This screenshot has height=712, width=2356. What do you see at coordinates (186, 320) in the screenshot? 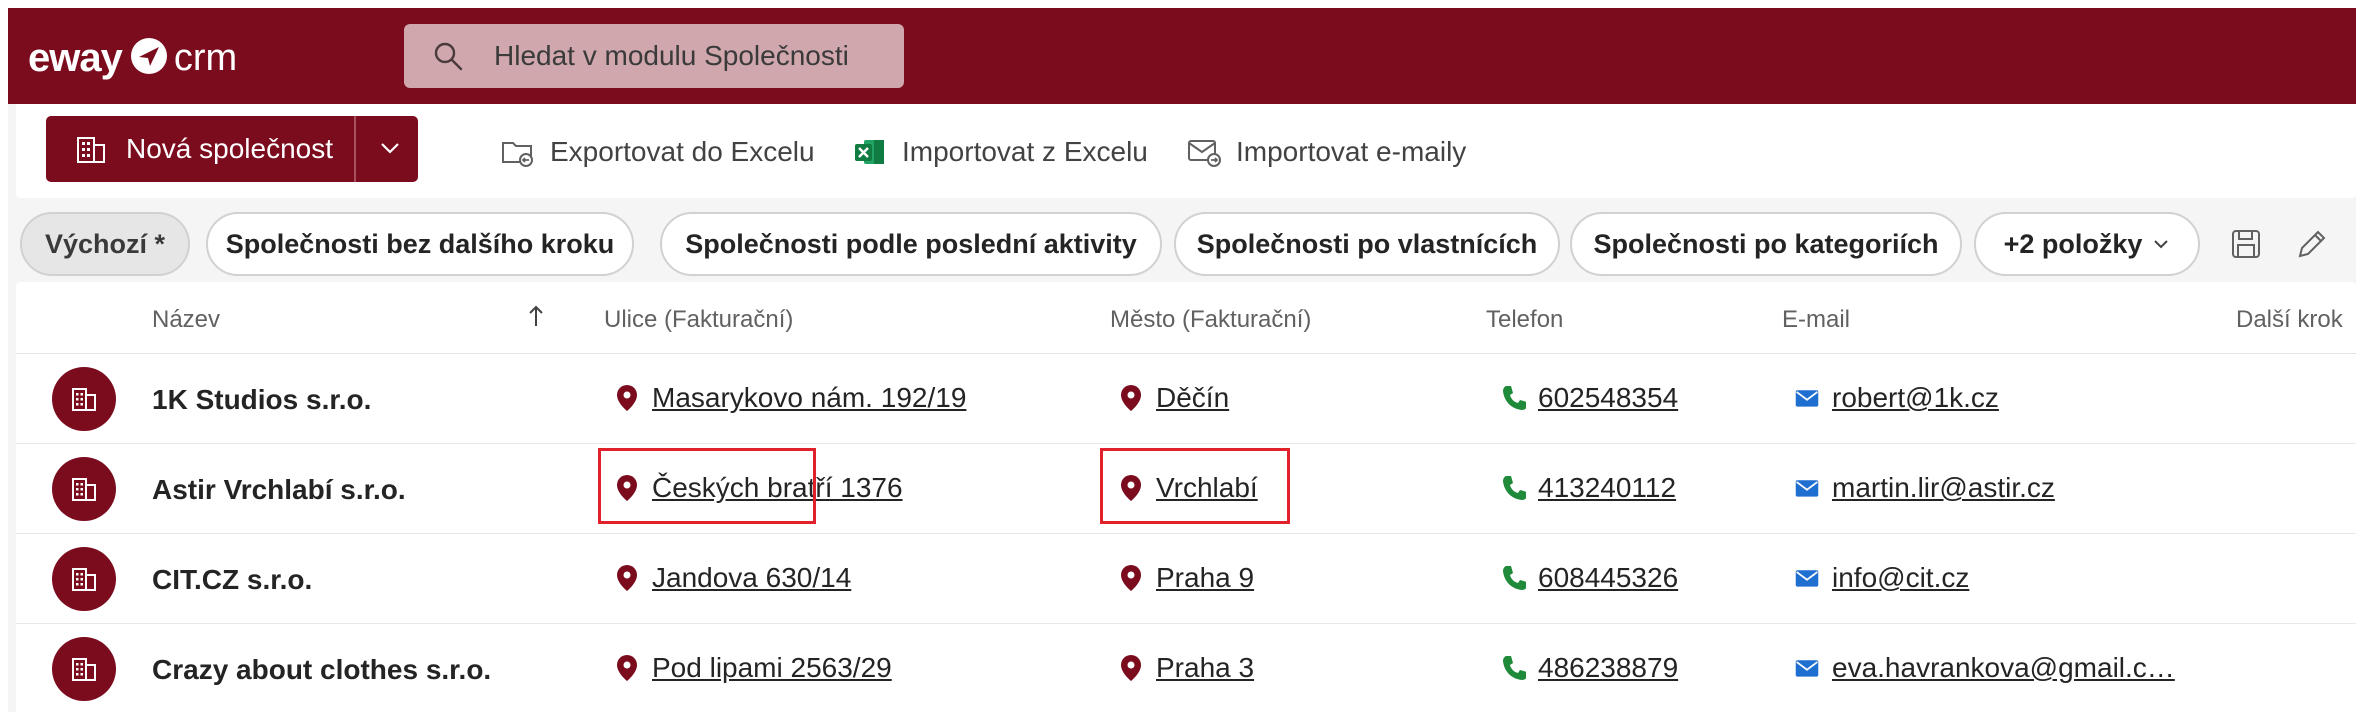
I see `column-header-name: Název` at bounding box center [186, 320].